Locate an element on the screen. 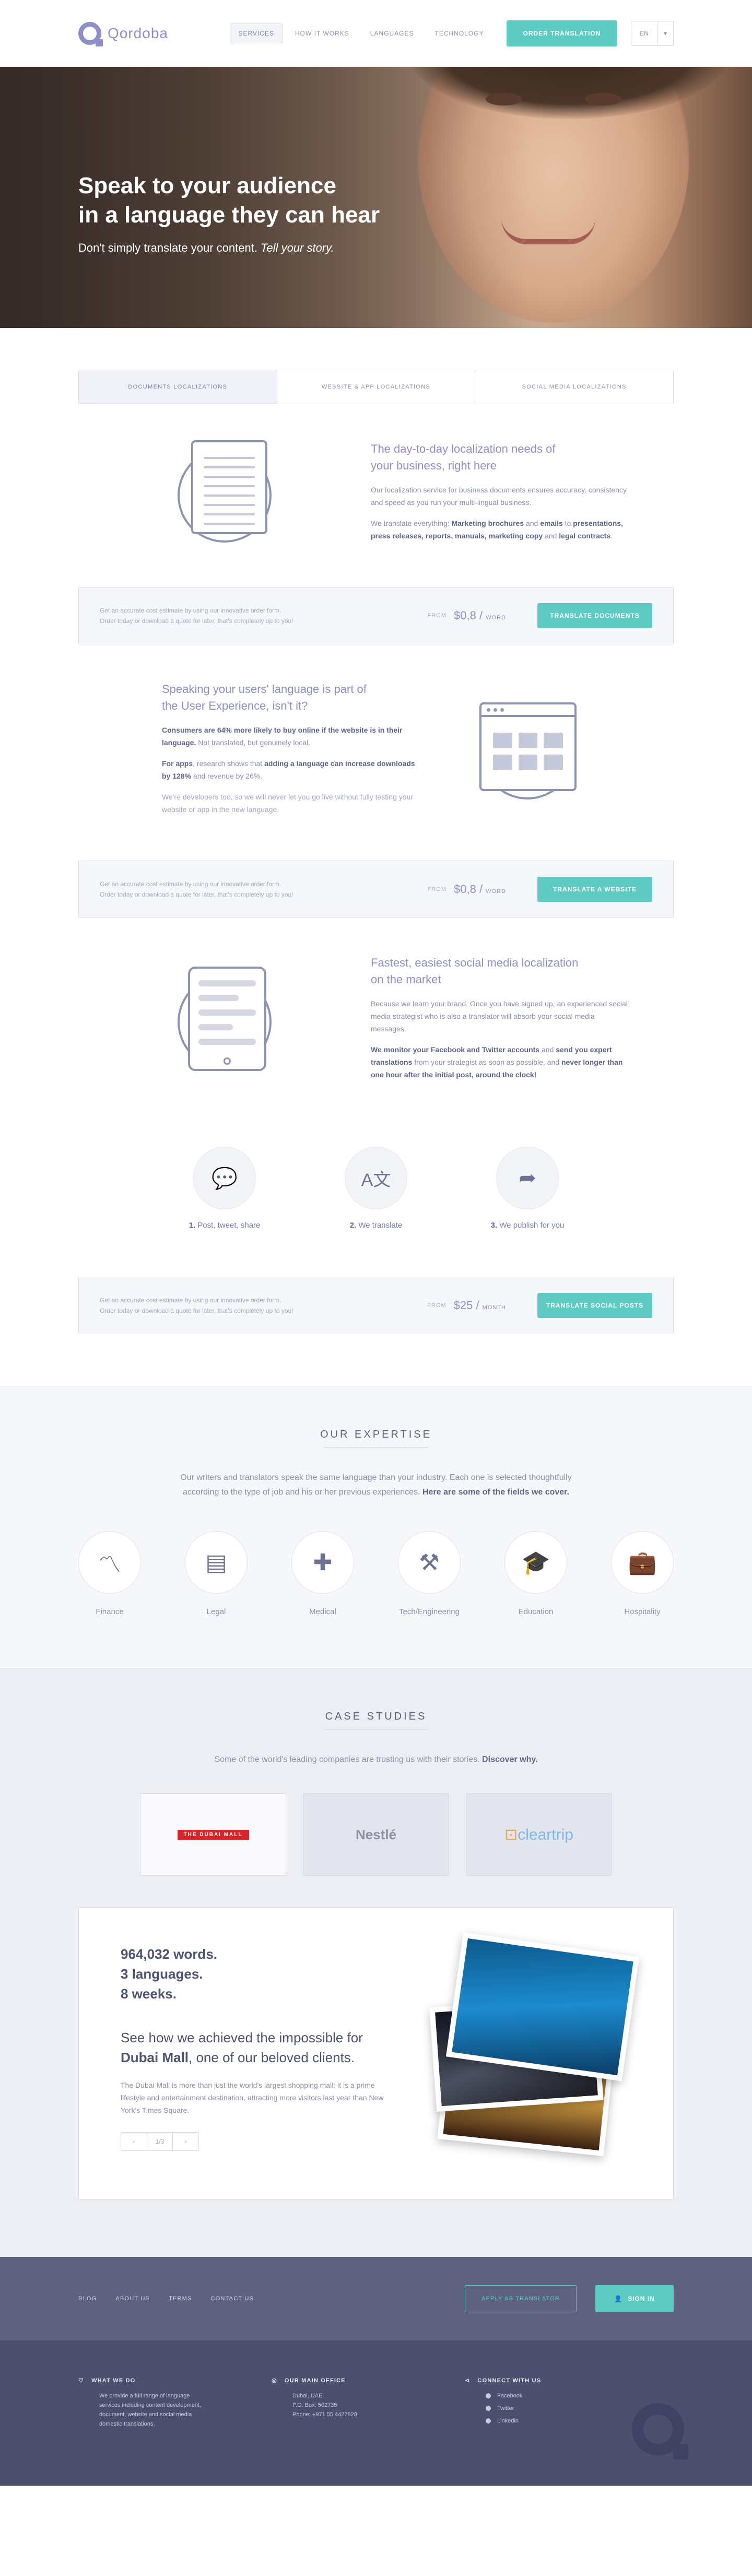 The width and height of the screenshot is (752, 2576). documents-illustration is located at coordinates (225, 491).